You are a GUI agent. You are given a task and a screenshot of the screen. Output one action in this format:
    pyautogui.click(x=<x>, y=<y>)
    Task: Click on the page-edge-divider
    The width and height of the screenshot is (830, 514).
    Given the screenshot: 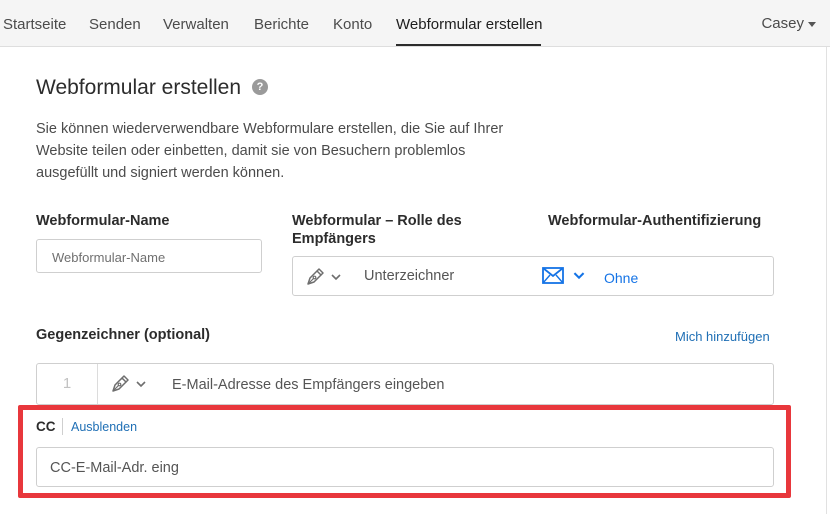 What is the action you would take?
    pyautogui.click(x=826, y=280)
    